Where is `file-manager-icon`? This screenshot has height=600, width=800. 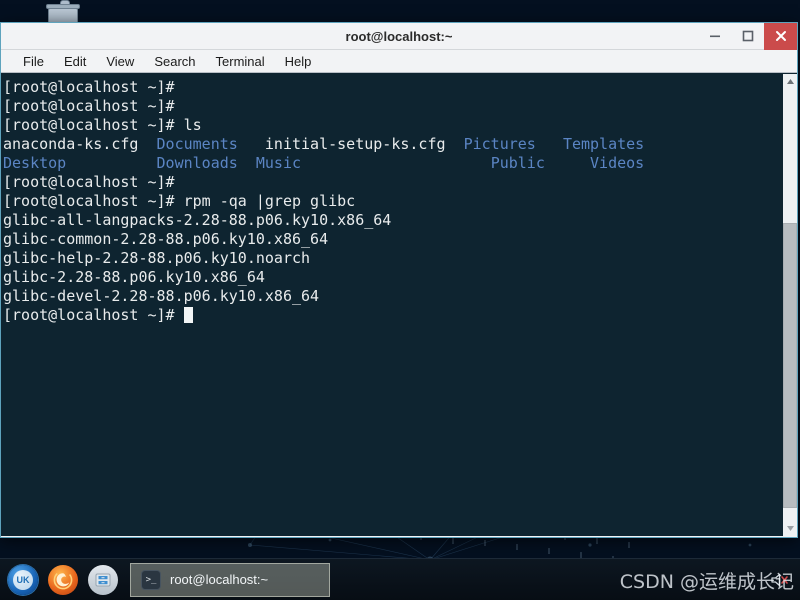
file-manager-icon is located at coordinates (103, 579).